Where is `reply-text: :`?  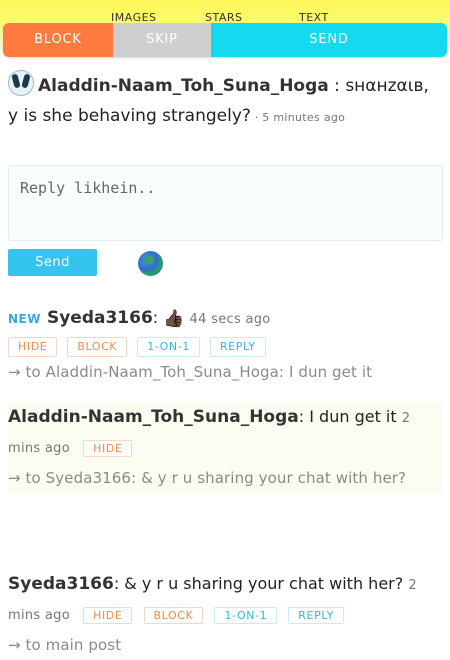
reply-text: : is located at coordinates (155, 317).